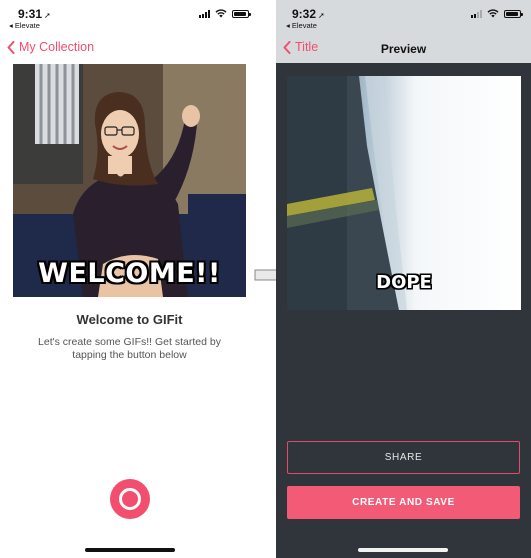  Describe the element at coordinates (403, 502) in the screenshot. I see `create-and-save-button: CREATE AND SAVE` at that location.